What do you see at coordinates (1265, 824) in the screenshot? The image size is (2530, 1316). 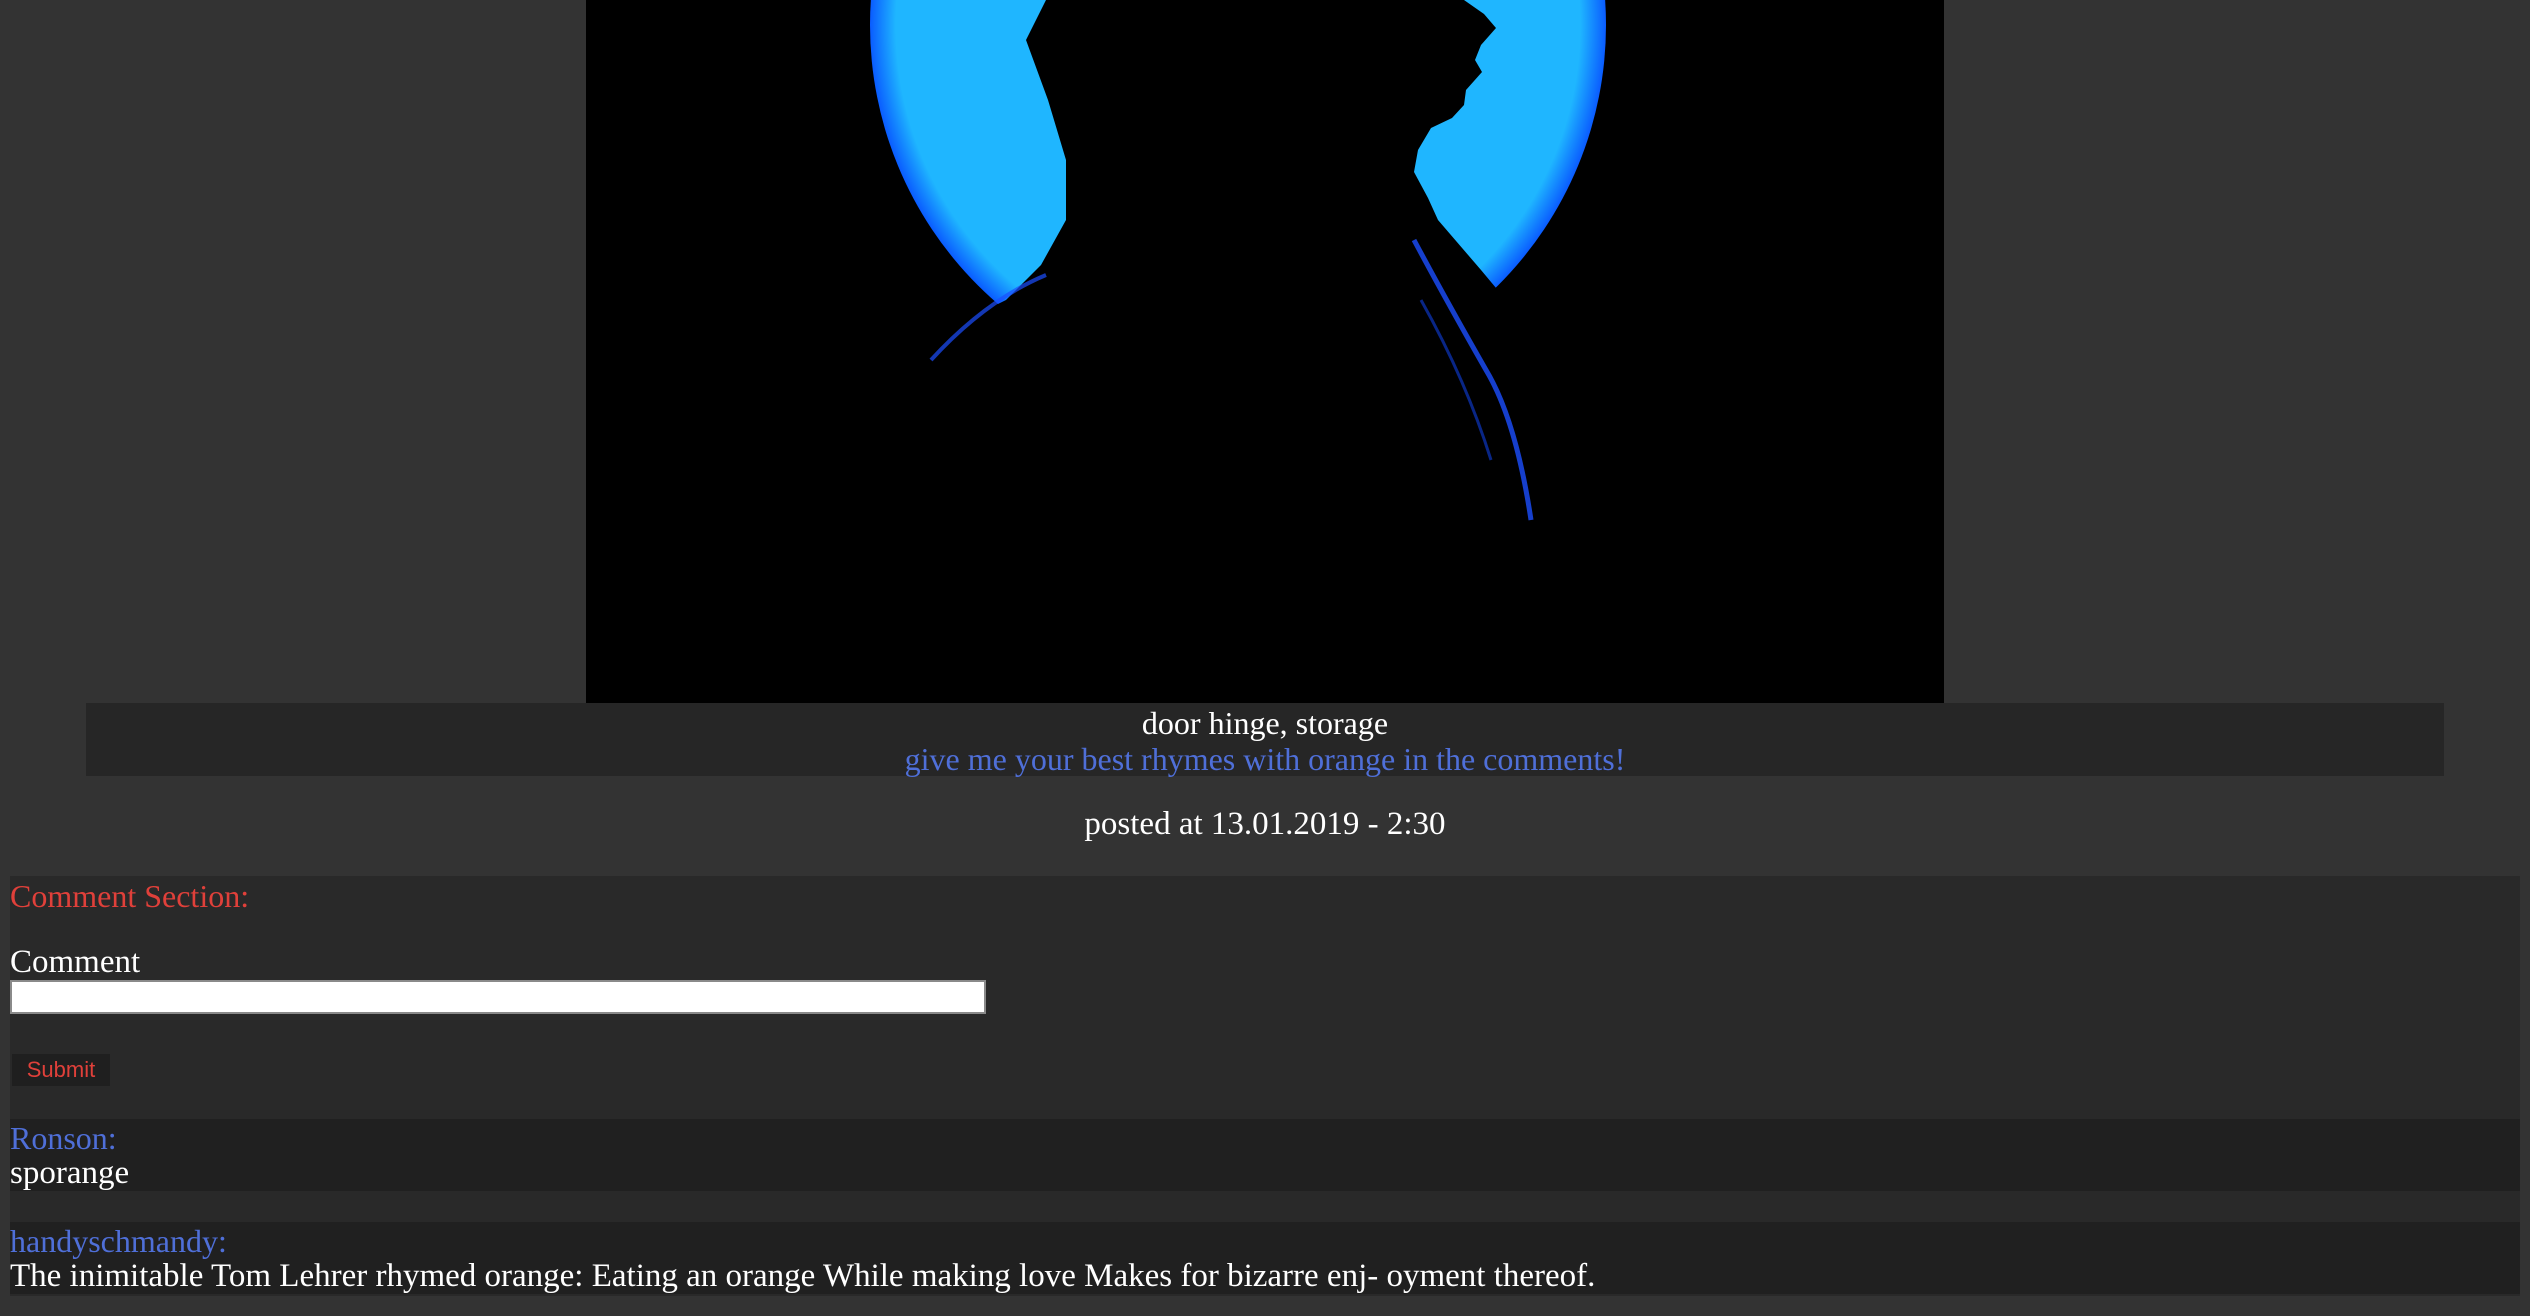 I see `post-timestamp: posted at 13.01.2019 - 2:30` at bounding box center [1265, 824].